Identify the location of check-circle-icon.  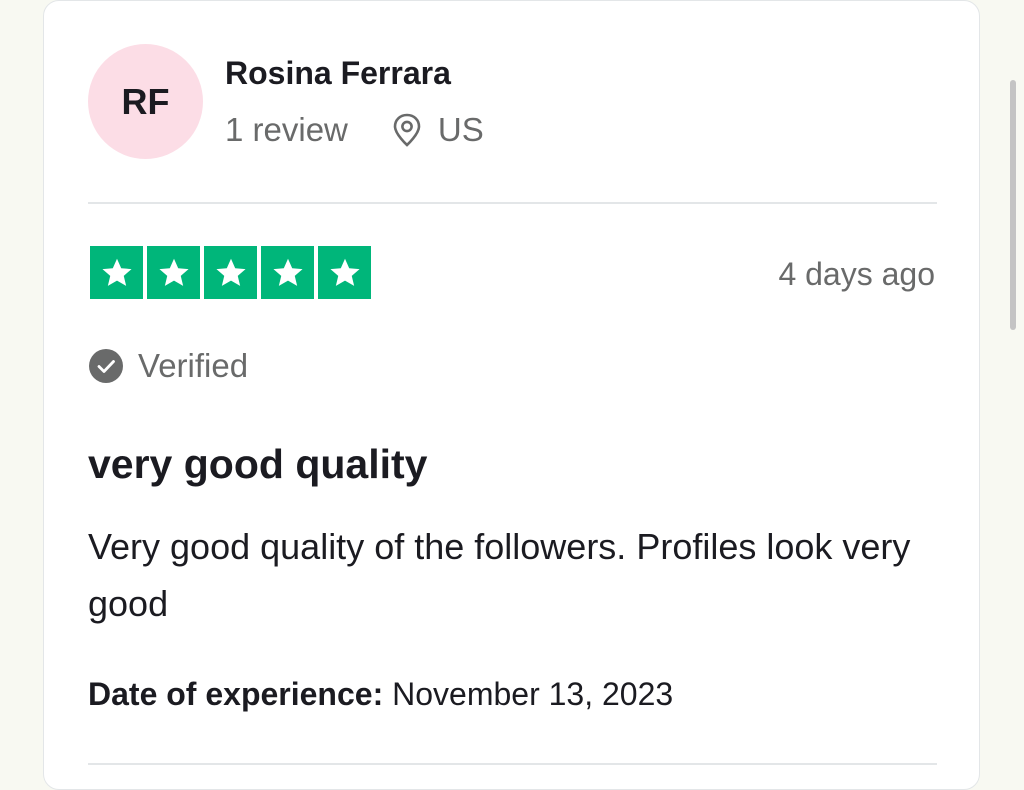
(106, 366).